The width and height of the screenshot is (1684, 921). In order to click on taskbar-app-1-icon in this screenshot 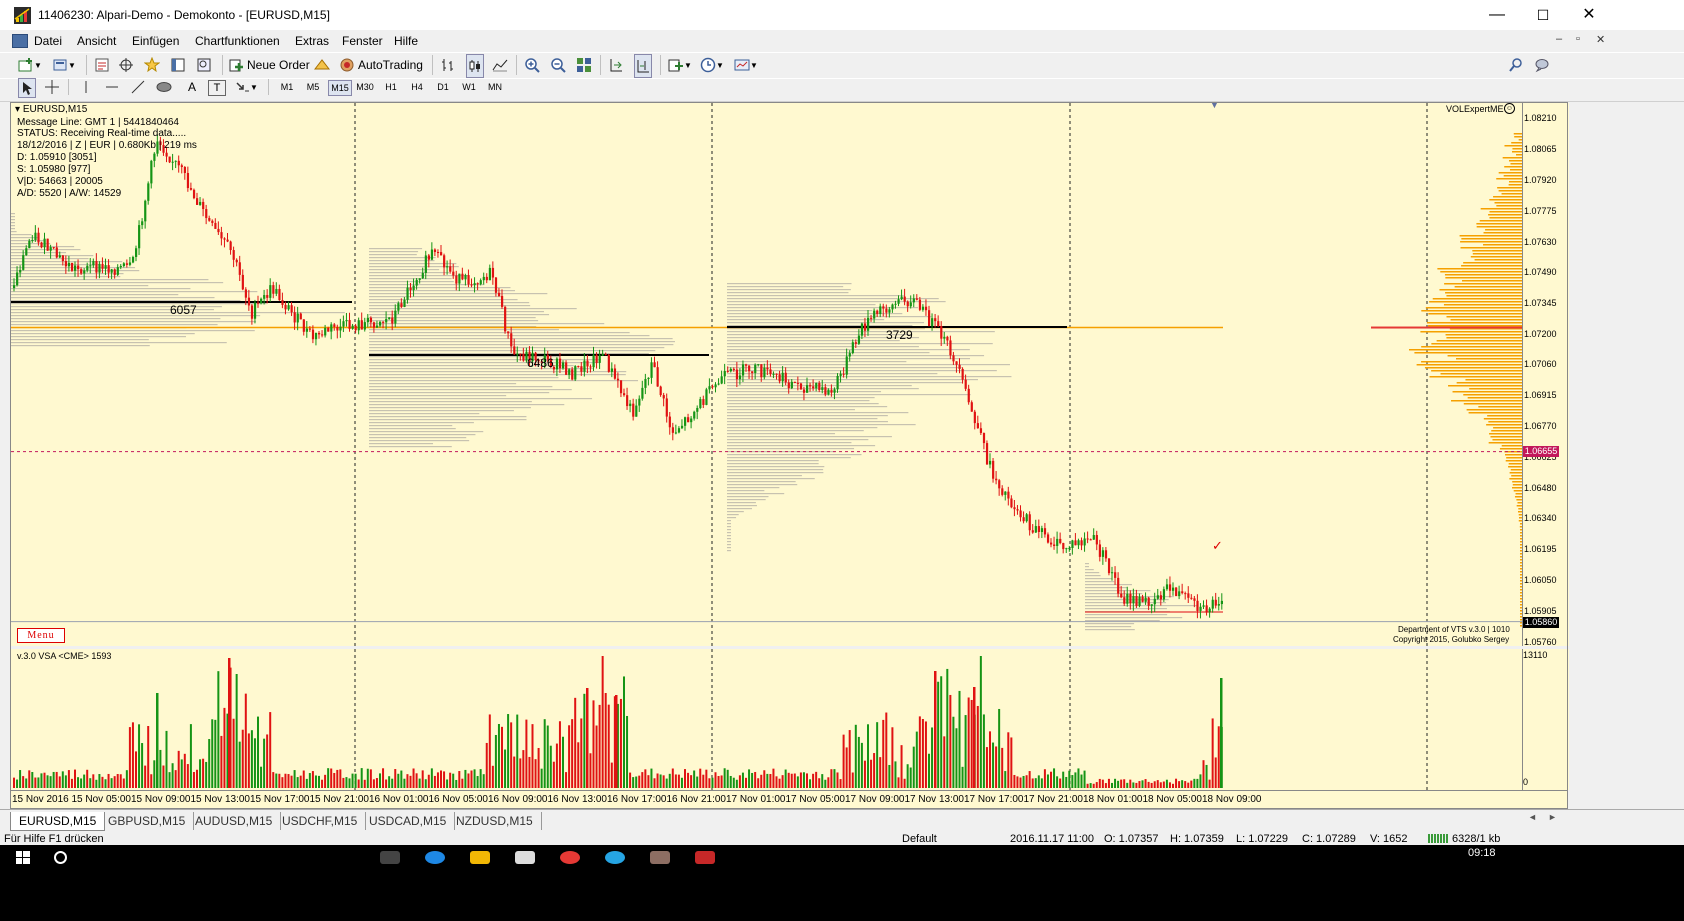, I will do `click(390, 857)`.